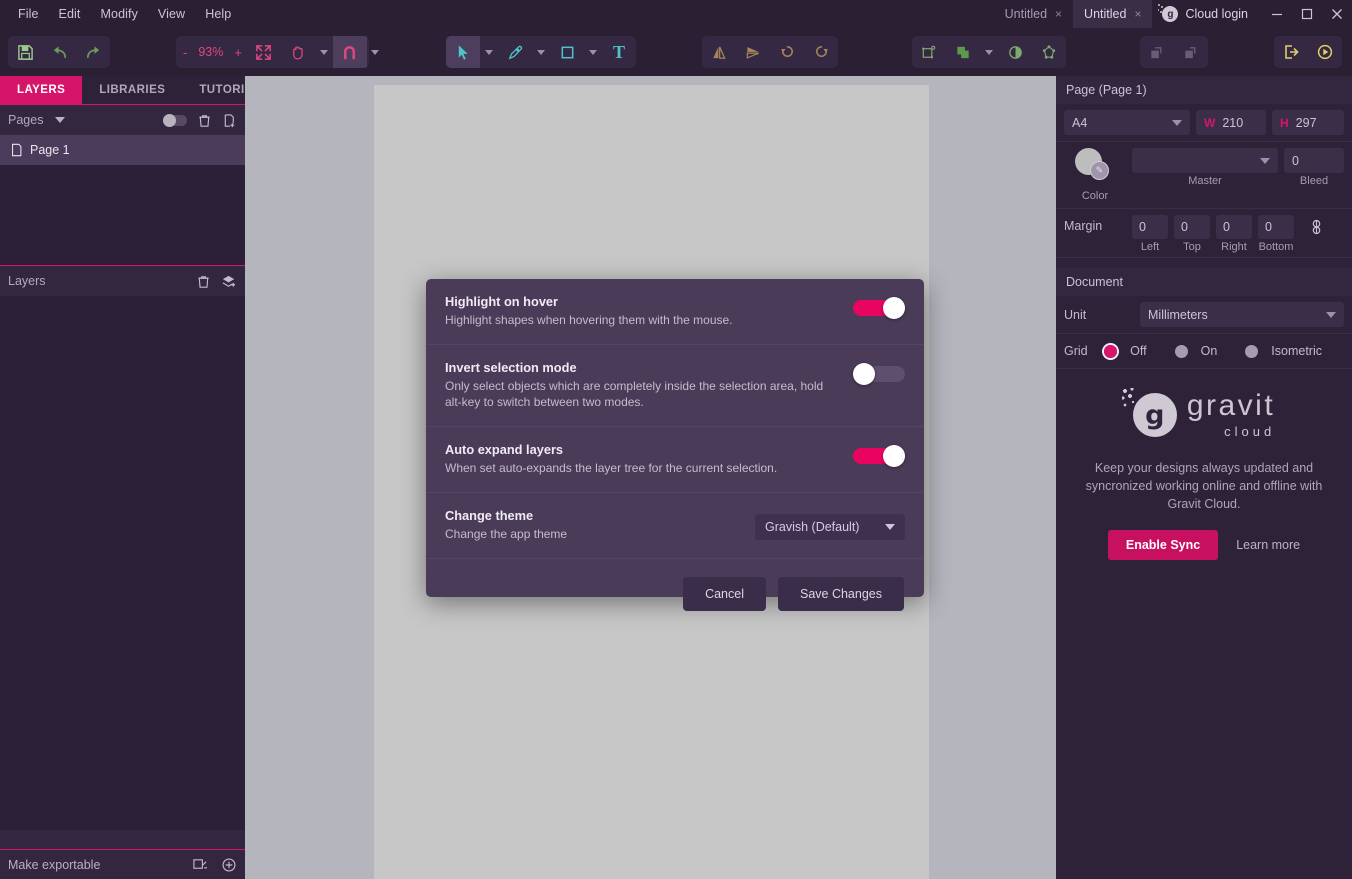 This screenshot has height=879, width=1352. Describe the element at coordinates (200, 864) in the screenshot. I see `slice-icon` at that location.